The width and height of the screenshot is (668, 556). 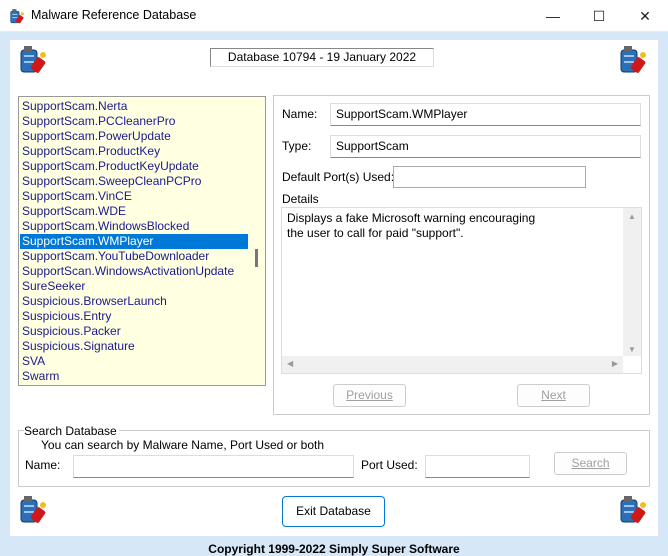 What do you see at coordinates (134, 286) in the screenshot?
I see `list-item: SureSeeker` at bounding box center [134, 286].